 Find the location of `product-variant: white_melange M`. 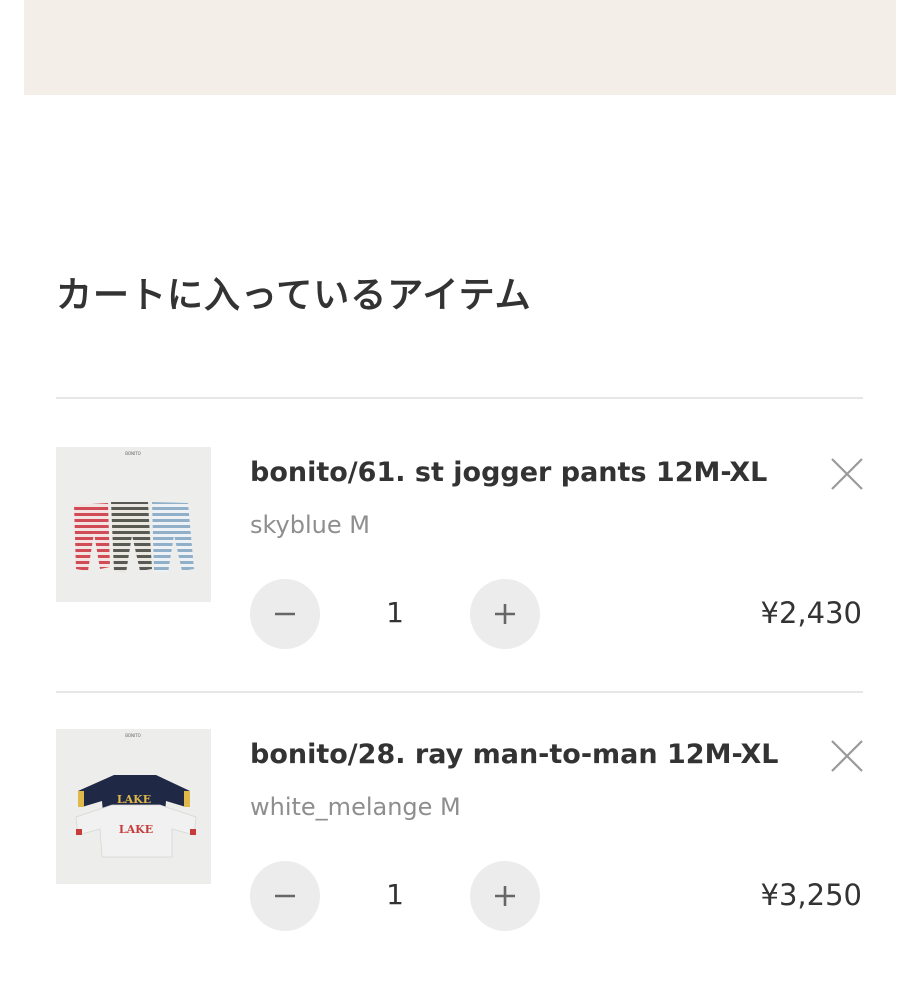

product-variant: white_melange M is located at coordinates (355, 807).